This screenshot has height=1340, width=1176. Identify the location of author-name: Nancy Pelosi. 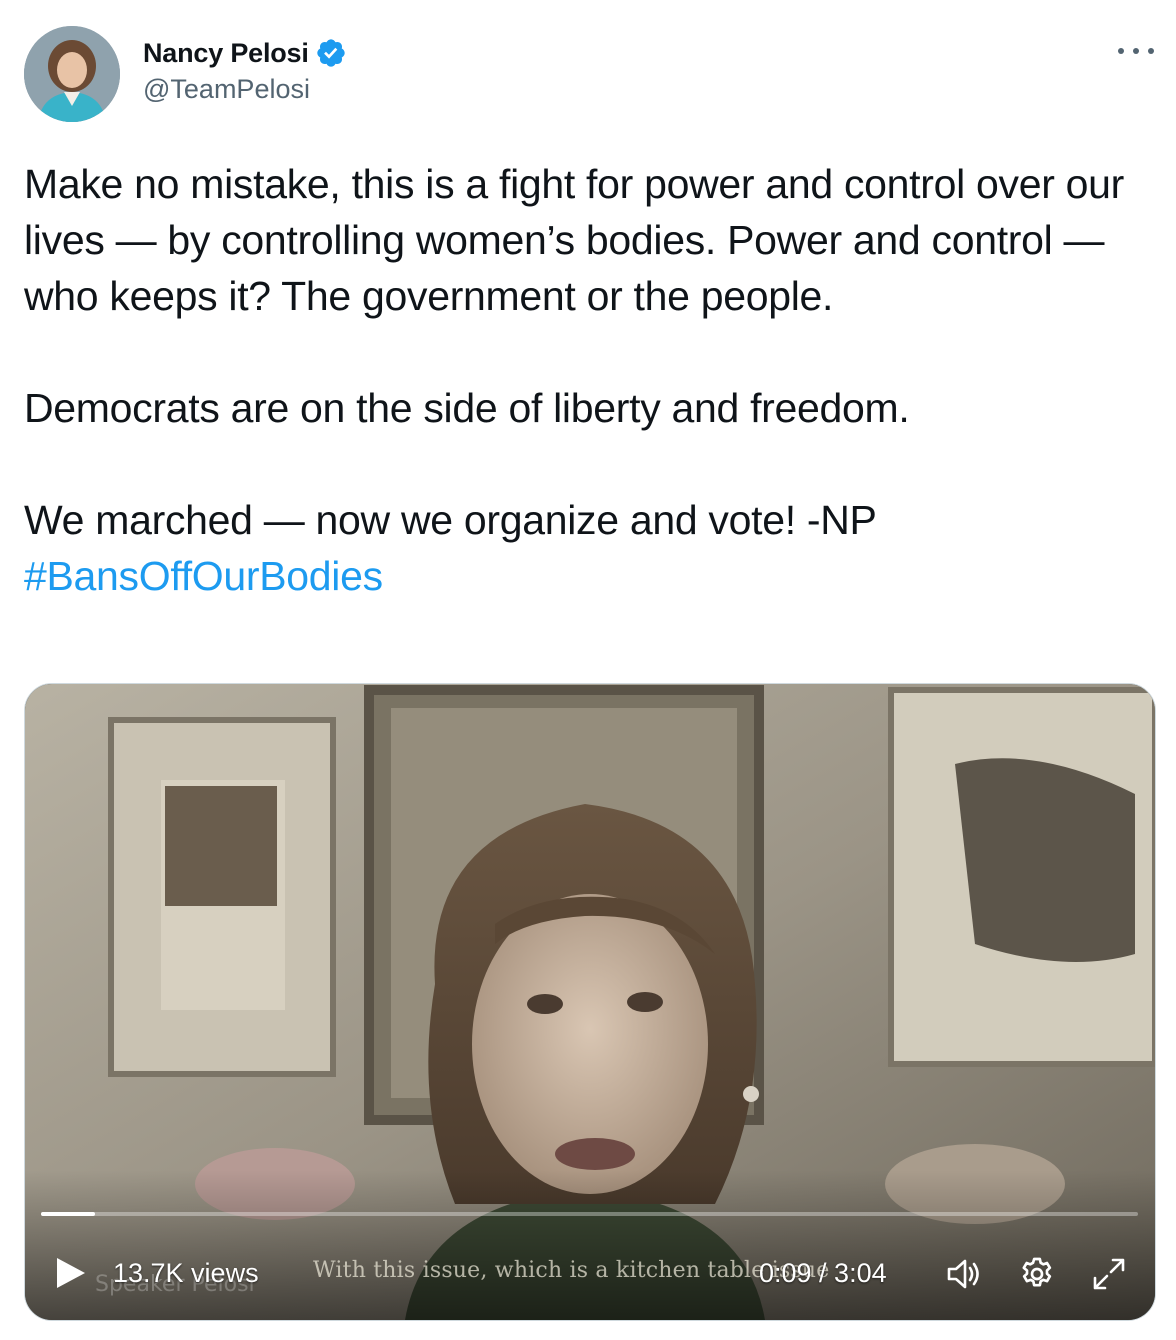
(226, 53).